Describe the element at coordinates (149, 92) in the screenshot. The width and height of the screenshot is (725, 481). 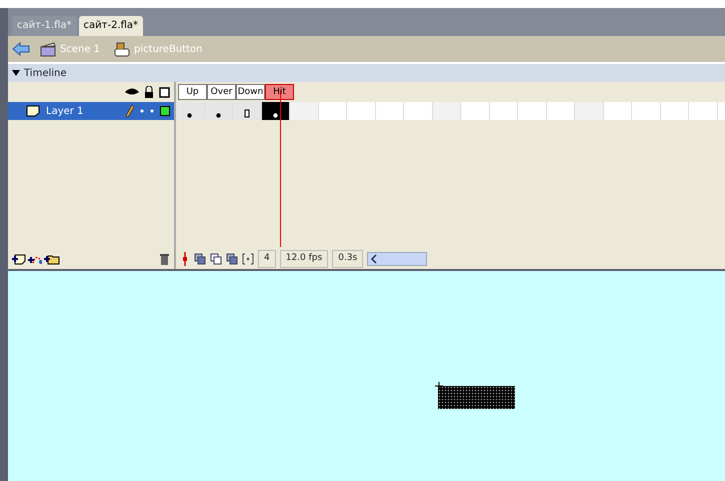
I see `lock-icon` at that location.